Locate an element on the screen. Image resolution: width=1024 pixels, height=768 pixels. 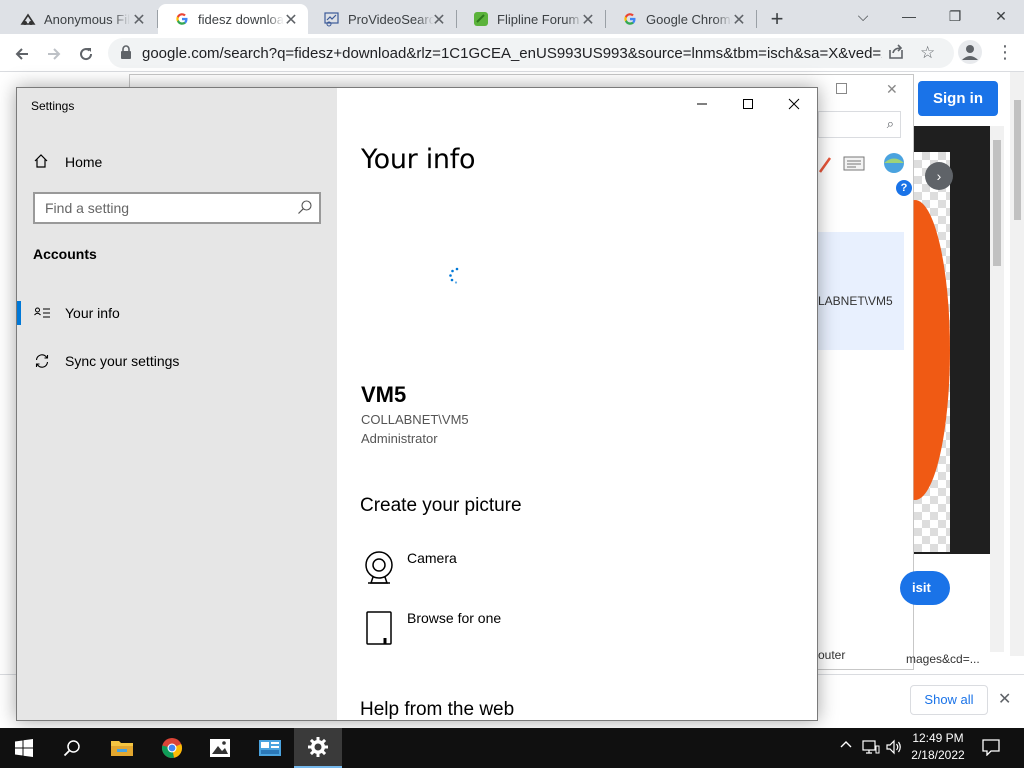
chrome-menu-icon: ⋮ is located at coordinates (1005, 52).